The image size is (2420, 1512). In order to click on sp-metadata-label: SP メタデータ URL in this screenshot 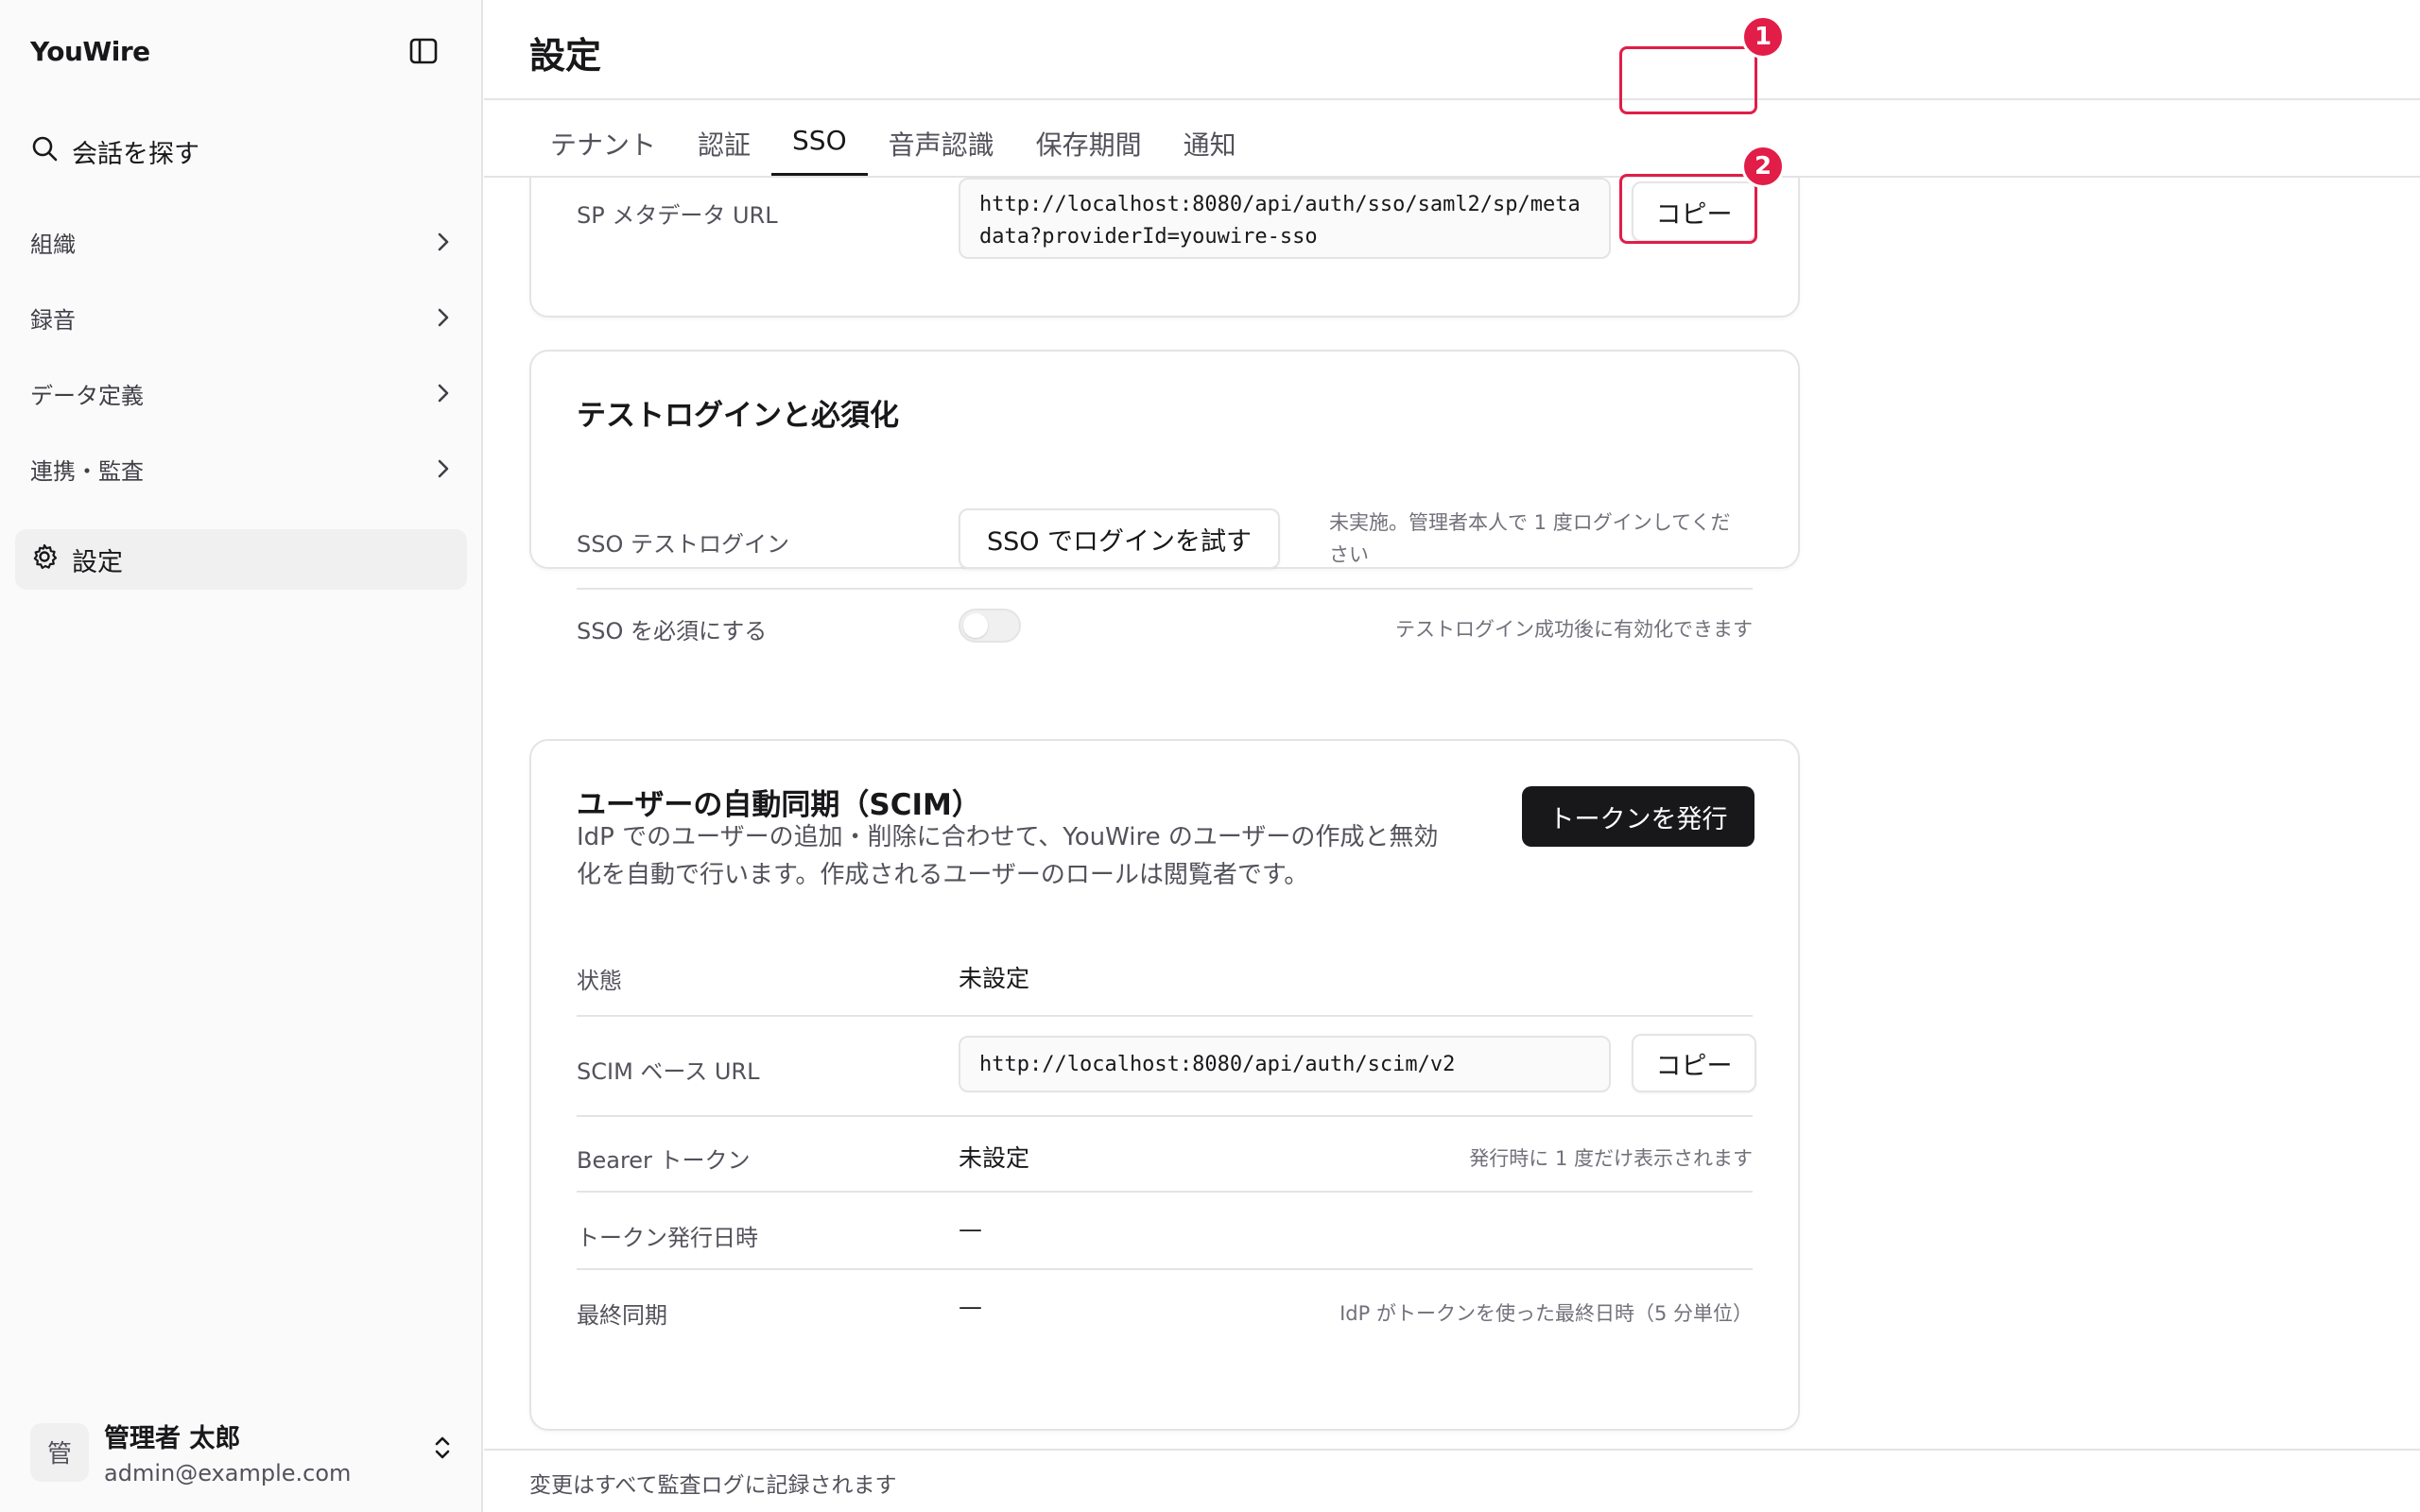, I will do `click(678, 215)`.